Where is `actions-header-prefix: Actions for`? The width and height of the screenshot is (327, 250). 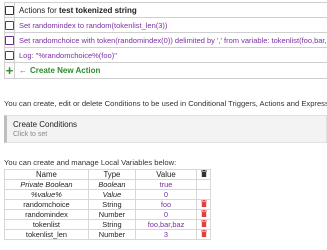 actions-header-prefix: Actions for is located at coordinates (39, 10).